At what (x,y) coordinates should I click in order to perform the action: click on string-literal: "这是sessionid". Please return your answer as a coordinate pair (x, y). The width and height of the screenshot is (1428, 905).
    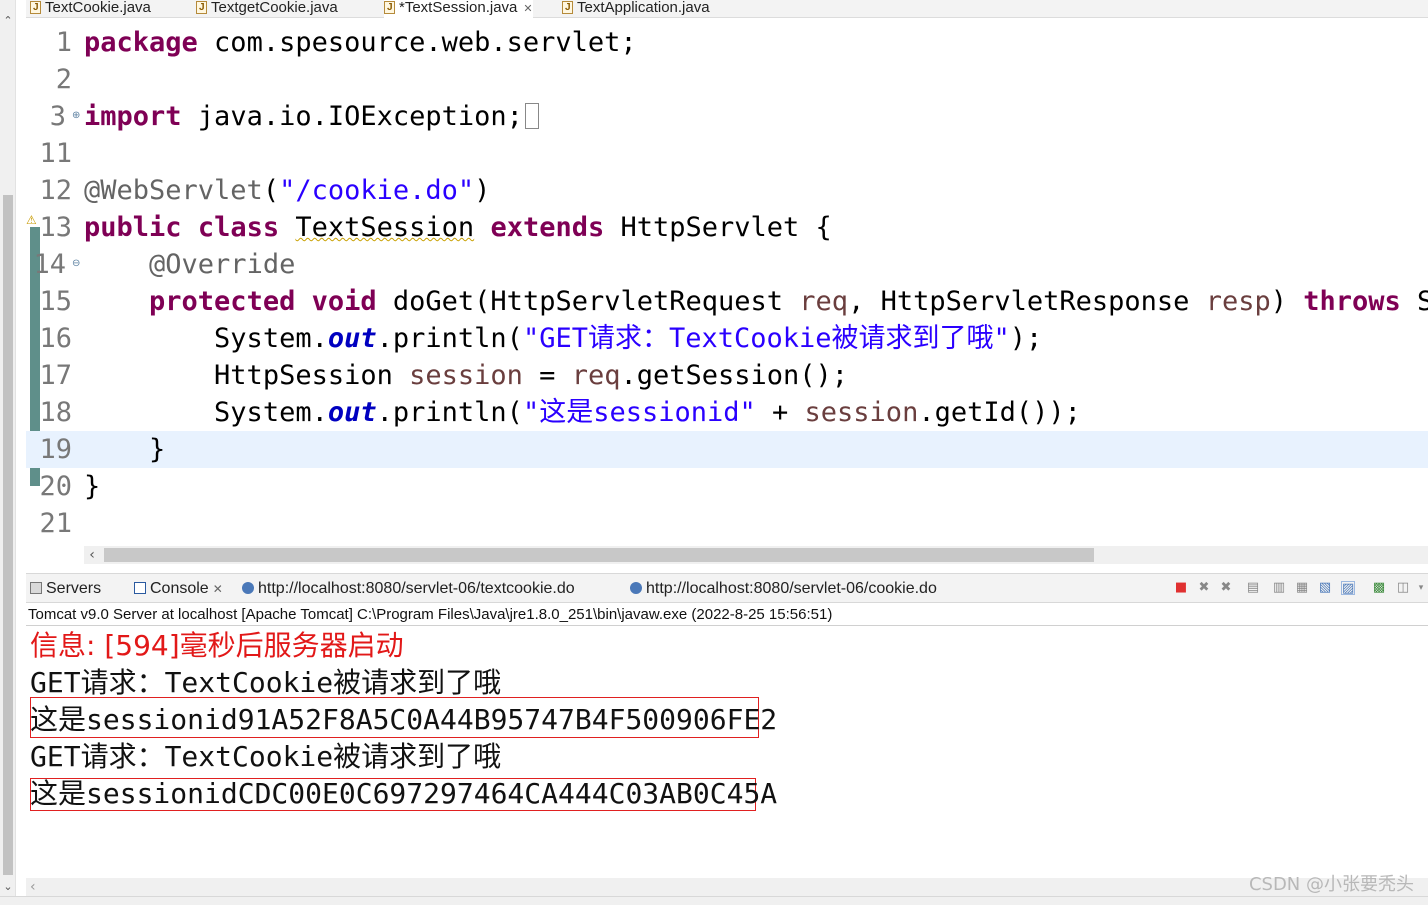
    Looking at the image, I should click on (639, 412).